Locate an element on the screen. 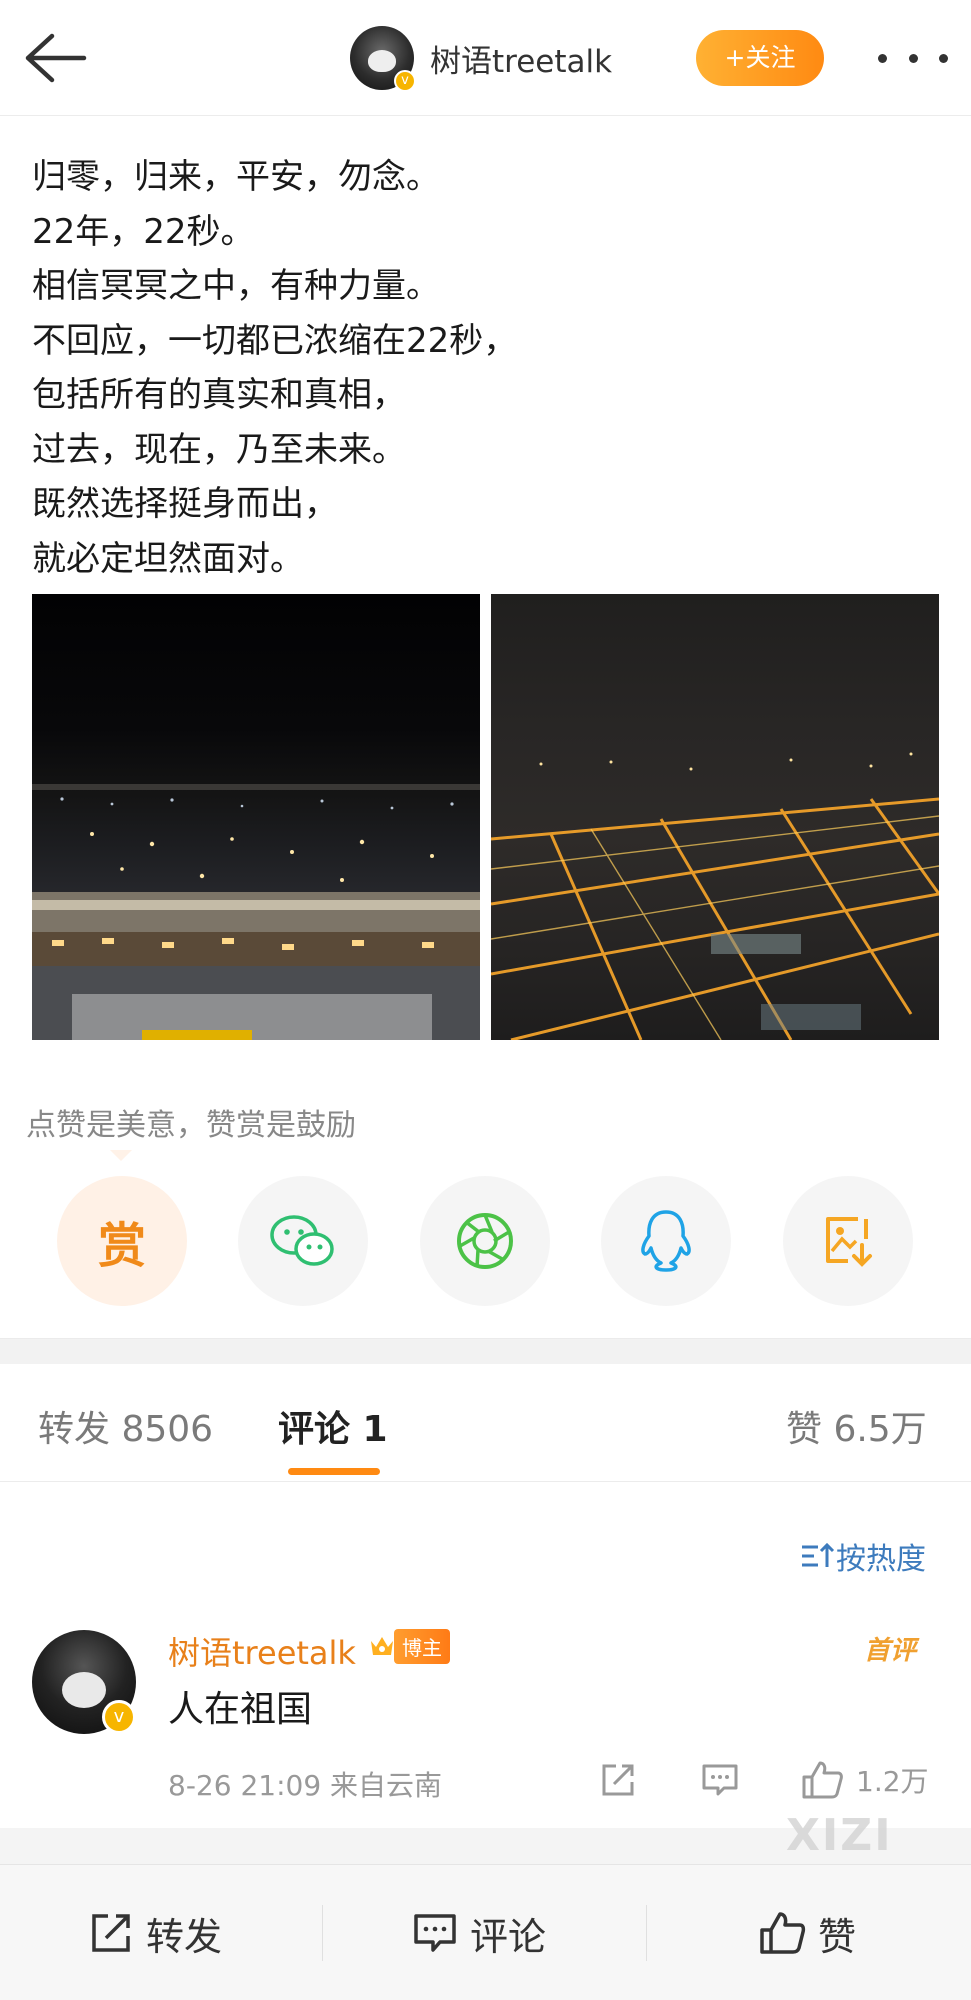 This screenshot has height=2000, width=971. comment-label: 评论 is located at coordinates (508, 1936).